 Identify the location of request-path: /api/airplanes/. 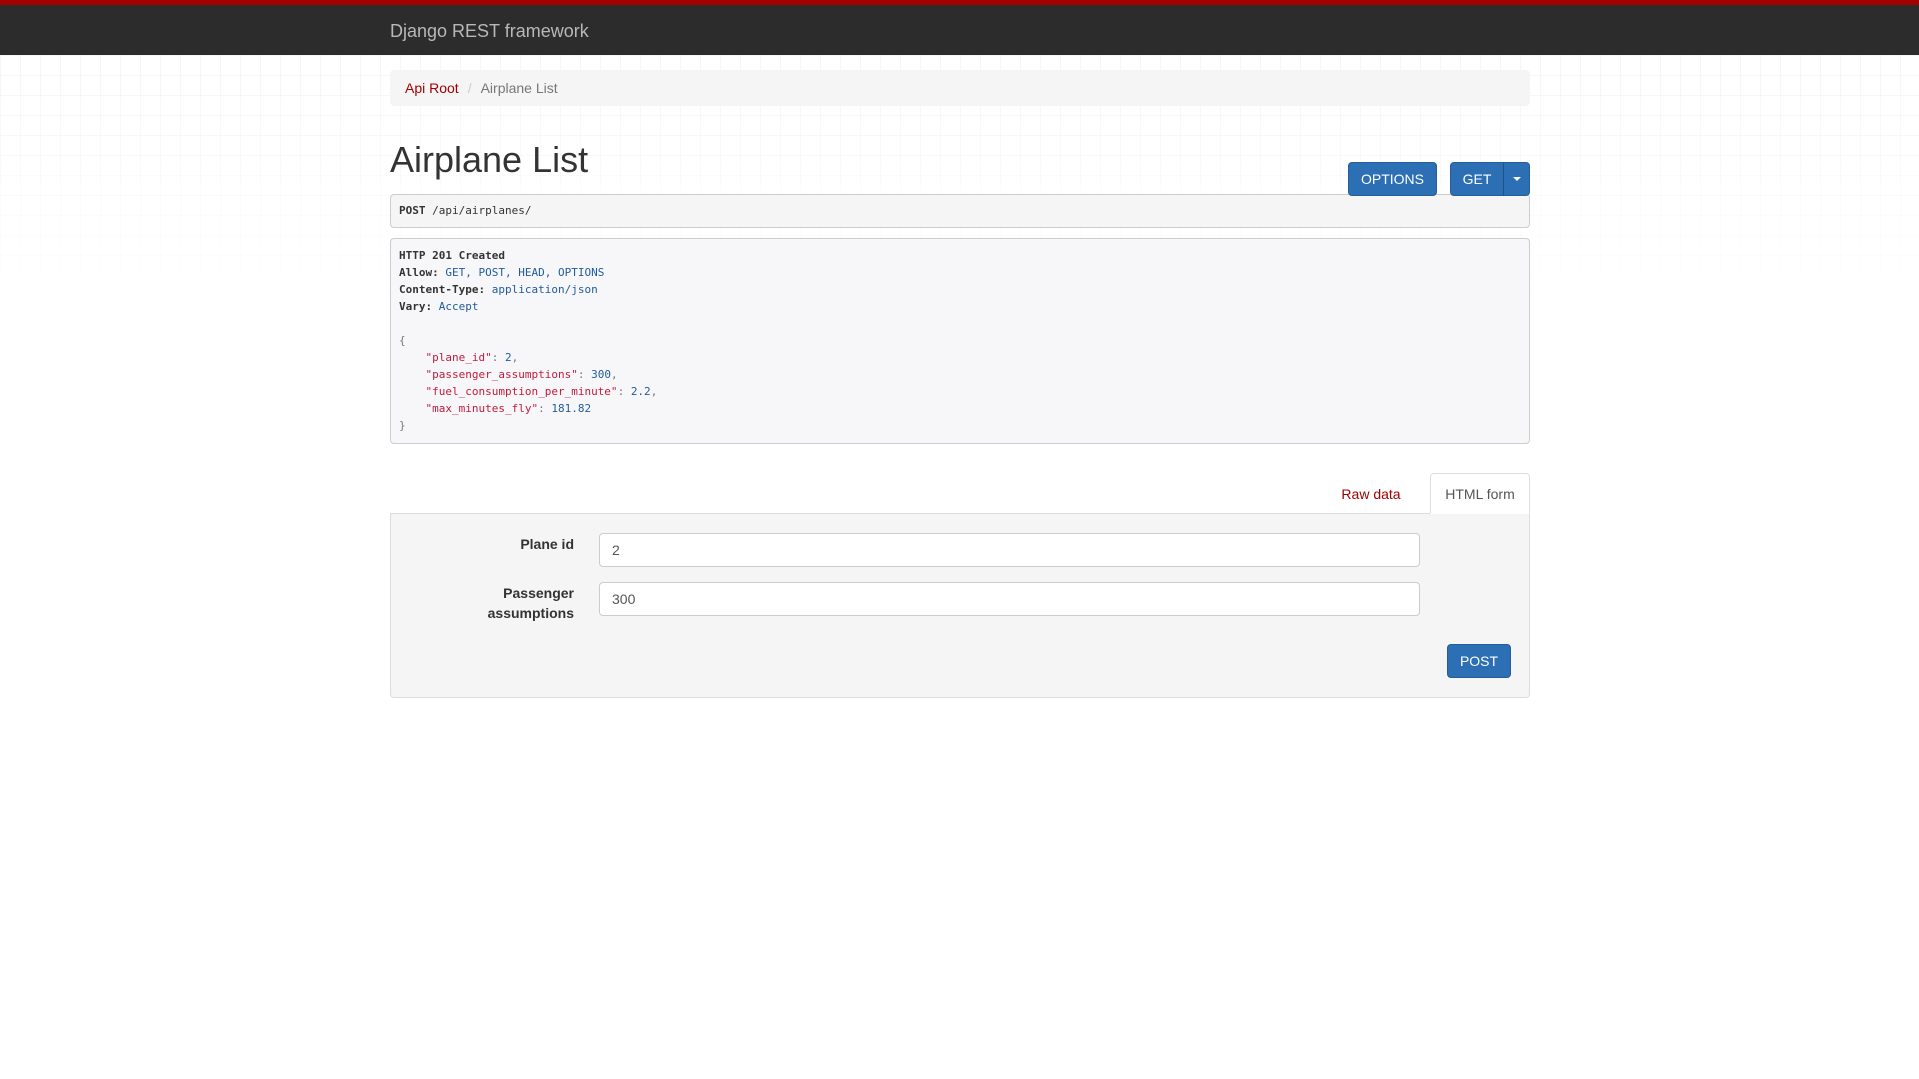
(482, 210).